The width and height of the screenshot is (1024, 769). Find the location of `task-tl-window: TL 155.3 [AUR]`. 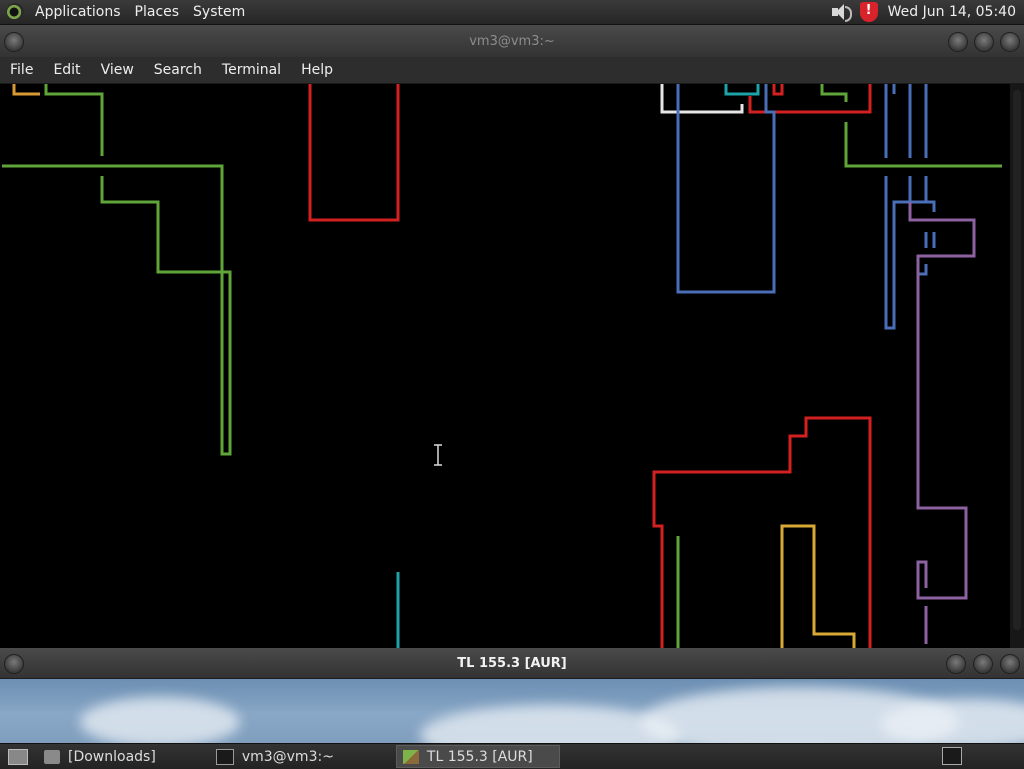

task-tl-window: TL 155.3 [AUR] is located at coordinates (477, 756).